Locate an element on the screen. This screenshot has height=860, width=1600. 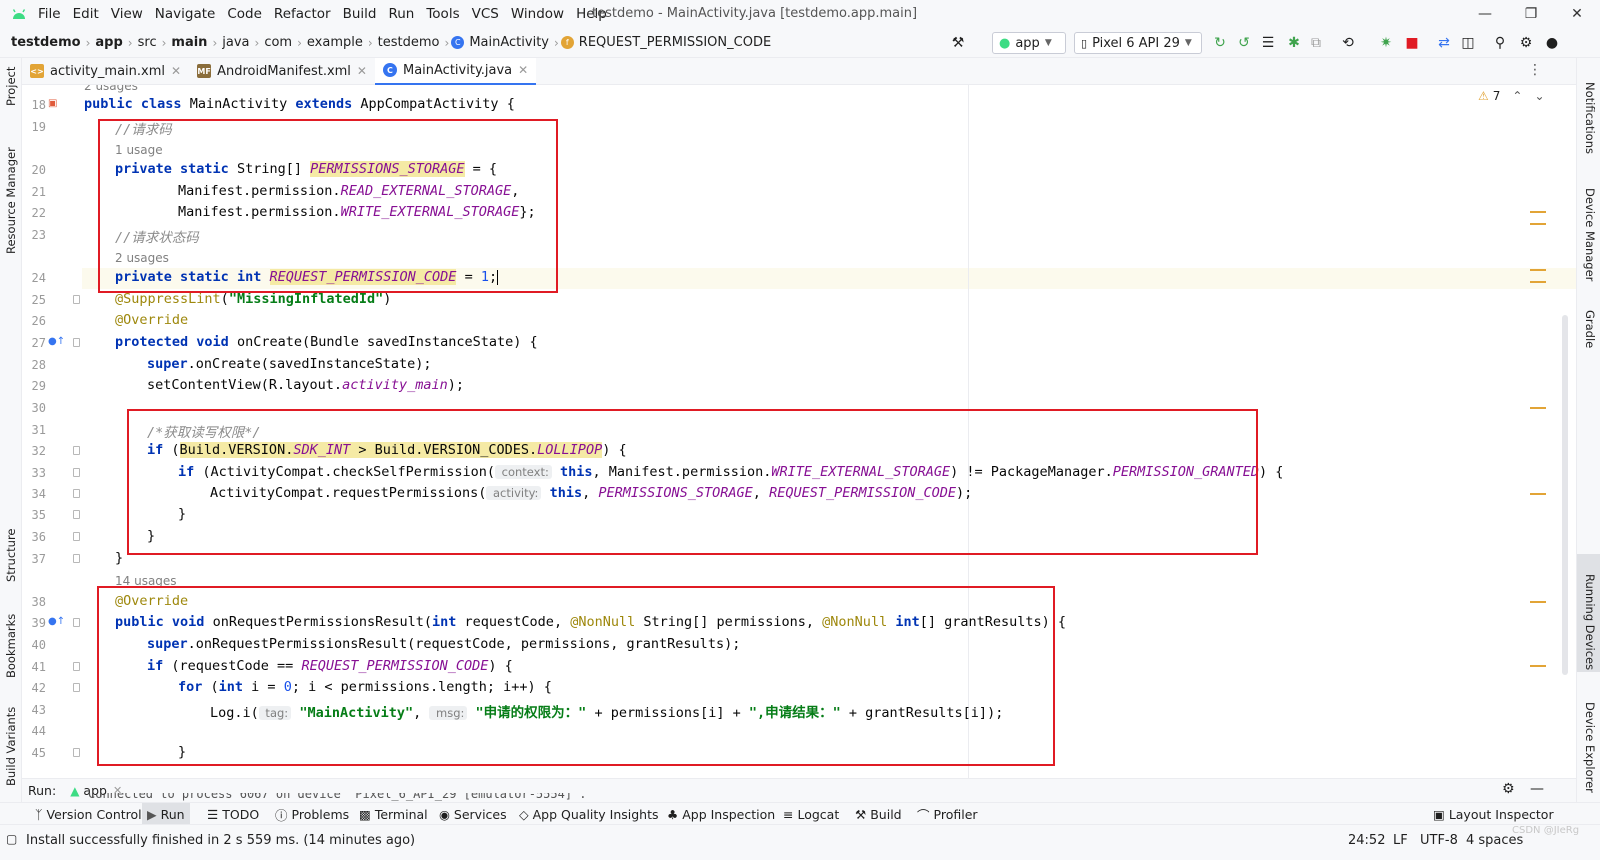
line-number: 24 is located at coordinates (36, 278).